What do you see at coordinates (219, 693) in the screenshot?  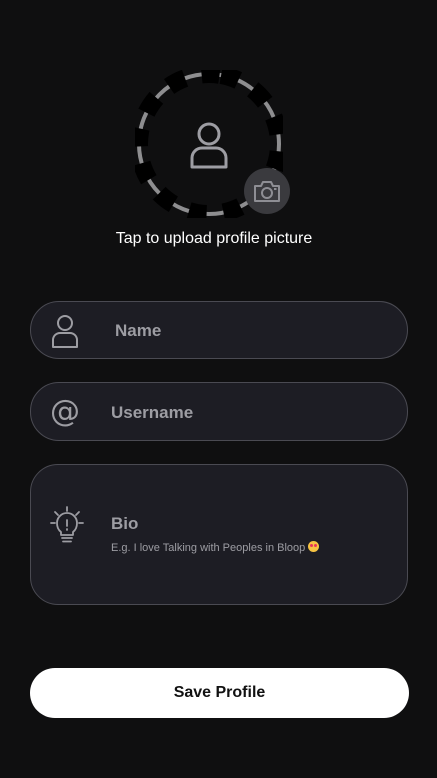 I see `save-profile-button: Save Profile` at bounding box center [219, 693].